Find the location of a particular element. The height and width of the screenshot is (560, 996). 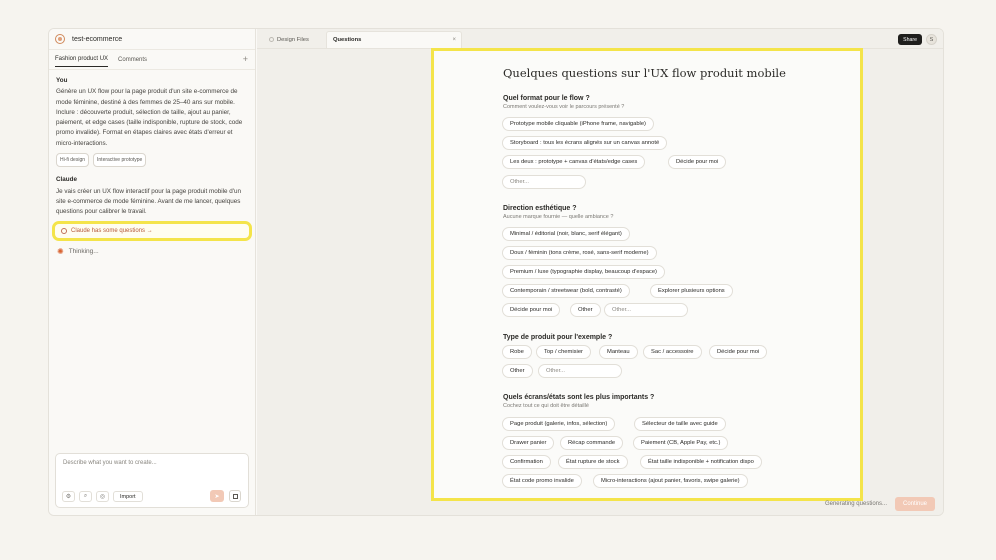

avatar: S is located at coordinates (931, 39).